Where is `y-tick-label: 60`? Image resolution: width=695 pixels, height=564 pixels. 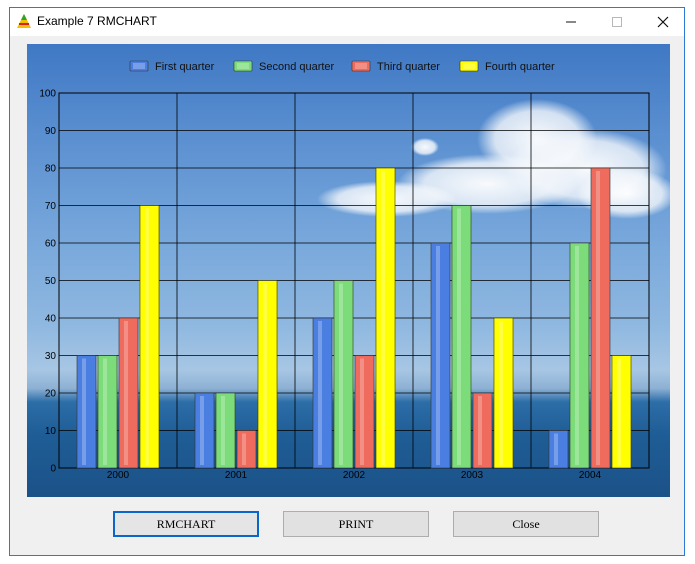 y-tick-label: 60 is located at coordinates (51, 244).